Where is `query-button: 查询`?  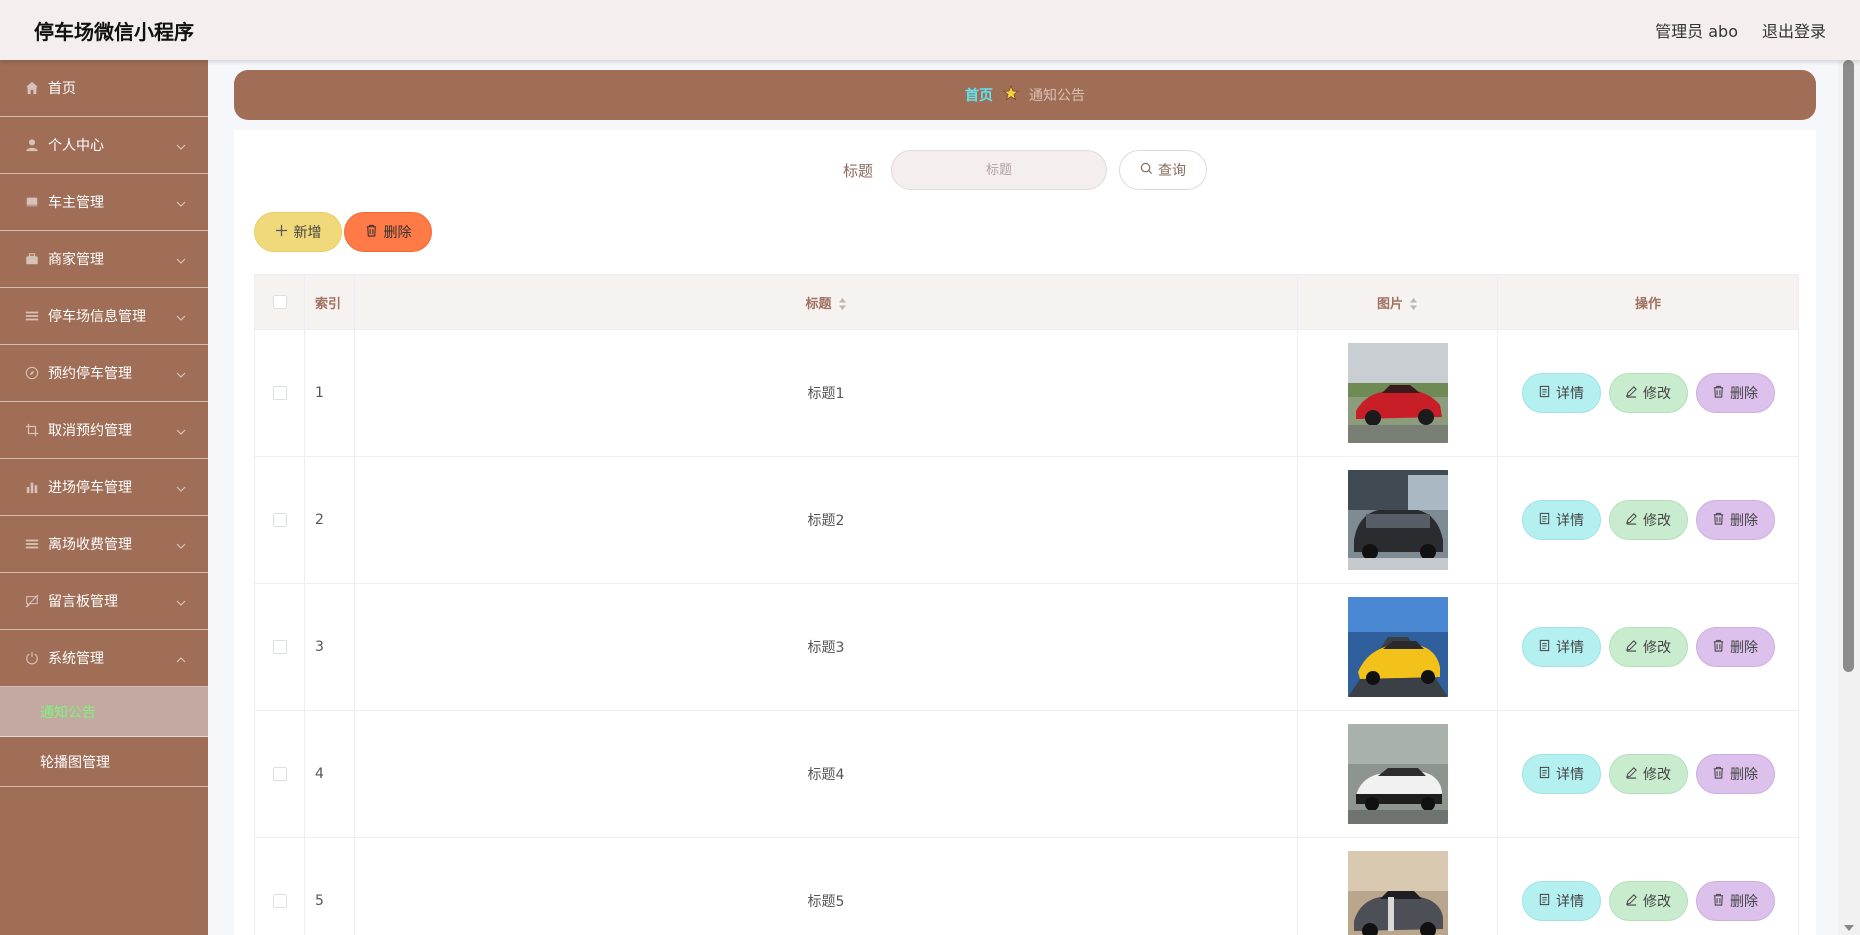 query-button: 查询 is located at coordinates (1163, 170).